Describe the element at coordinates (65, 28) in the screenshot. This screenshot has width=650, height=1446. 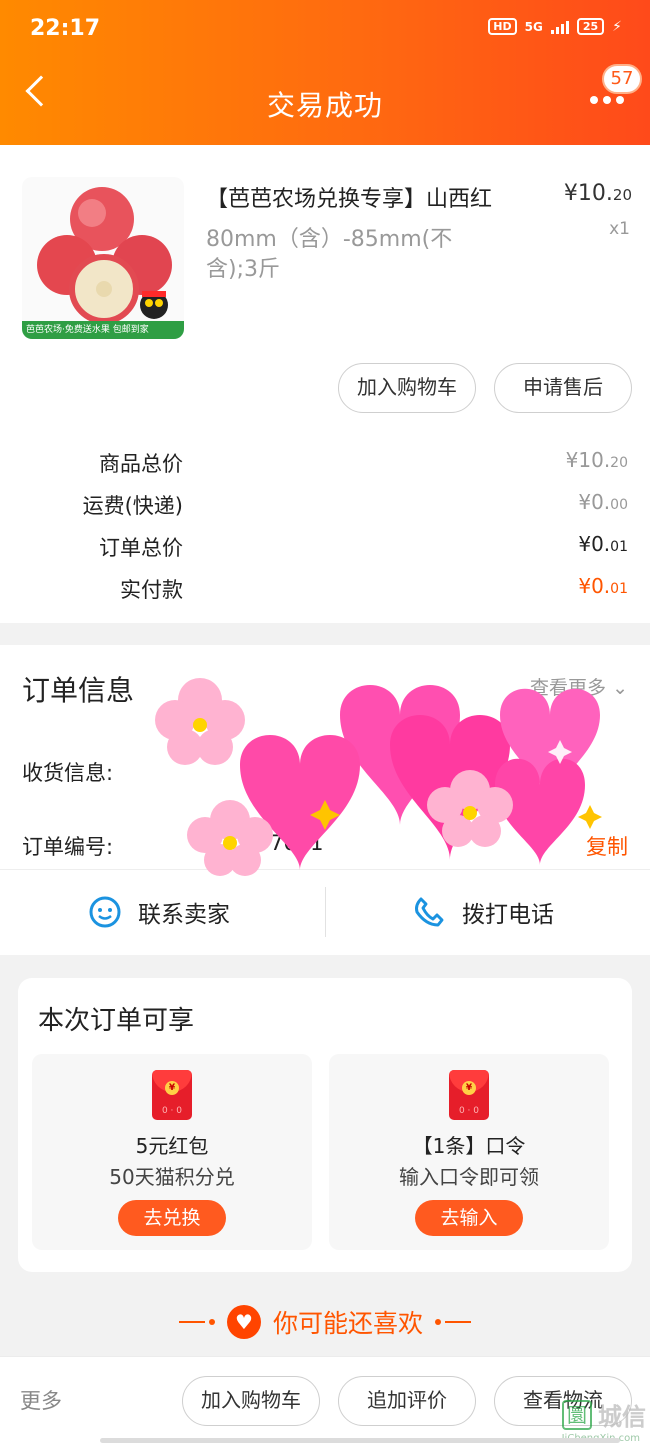
I see `status-time: 22:17` at that location.